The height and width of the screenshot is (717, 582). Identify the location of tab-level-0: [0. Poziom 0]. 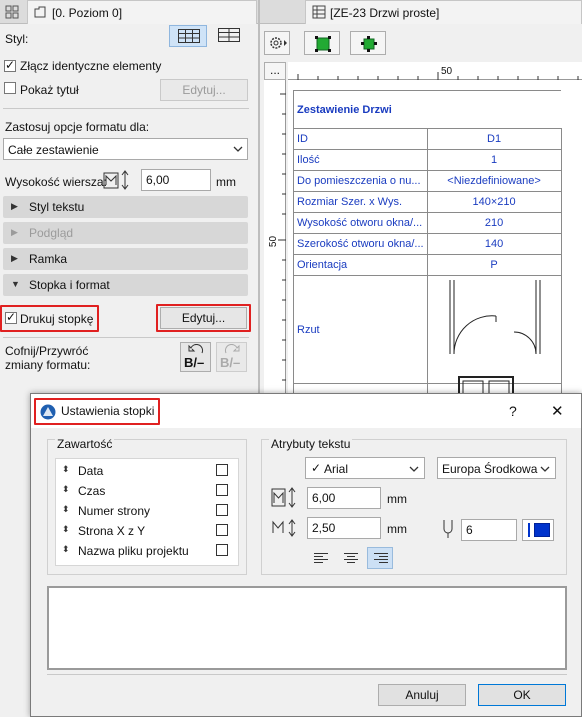
(142, 12).